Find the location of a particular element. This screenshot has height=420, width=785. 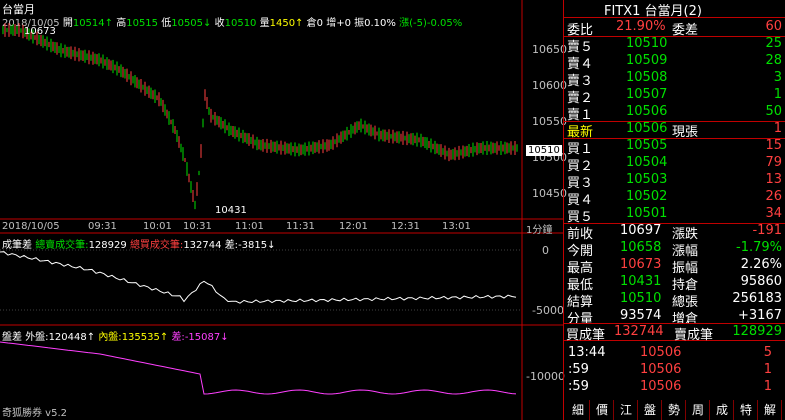

ask-row: 賣５ 10510 25 is located at coordinates (674, 45).